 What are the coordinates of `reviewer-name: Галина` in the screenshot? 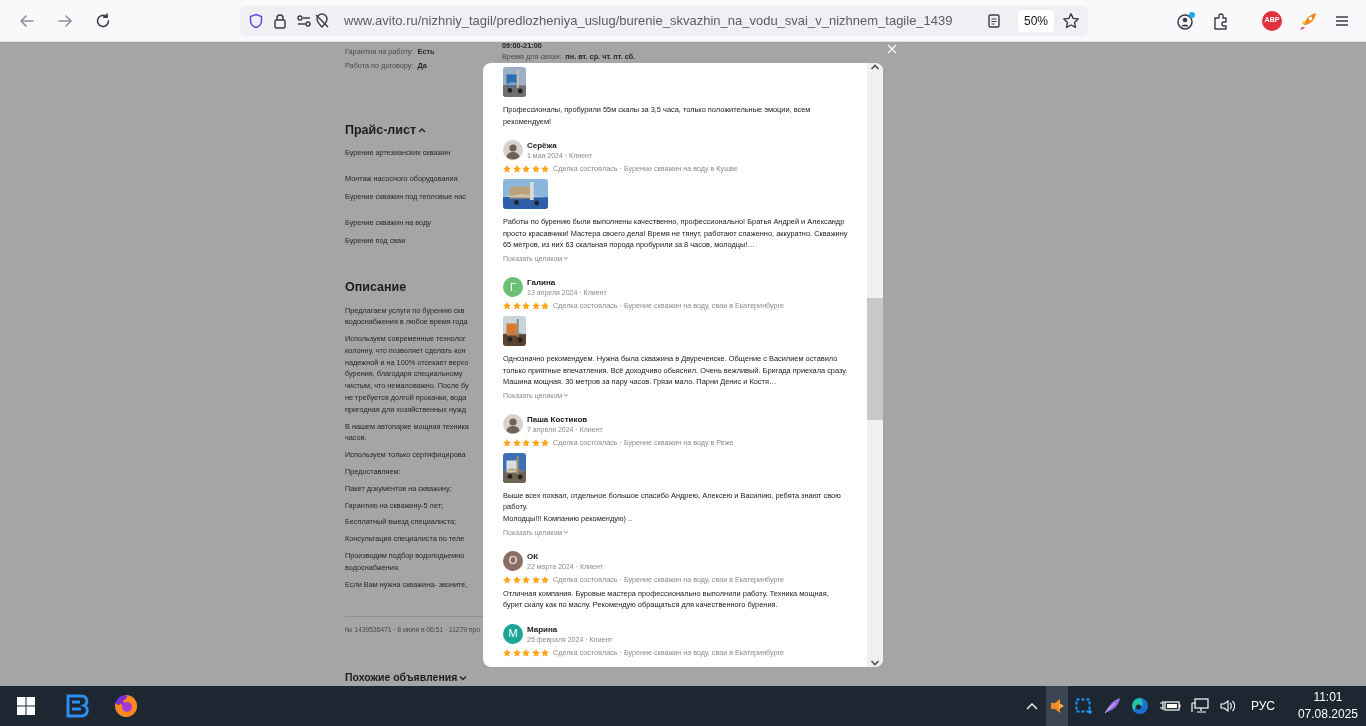 It's located at (542, 282).